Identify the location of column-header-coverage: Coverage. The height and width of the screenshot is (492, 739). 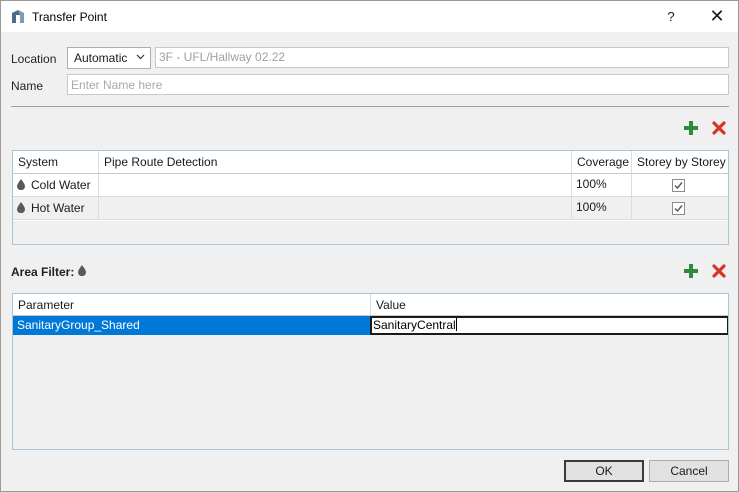
(602, 162).